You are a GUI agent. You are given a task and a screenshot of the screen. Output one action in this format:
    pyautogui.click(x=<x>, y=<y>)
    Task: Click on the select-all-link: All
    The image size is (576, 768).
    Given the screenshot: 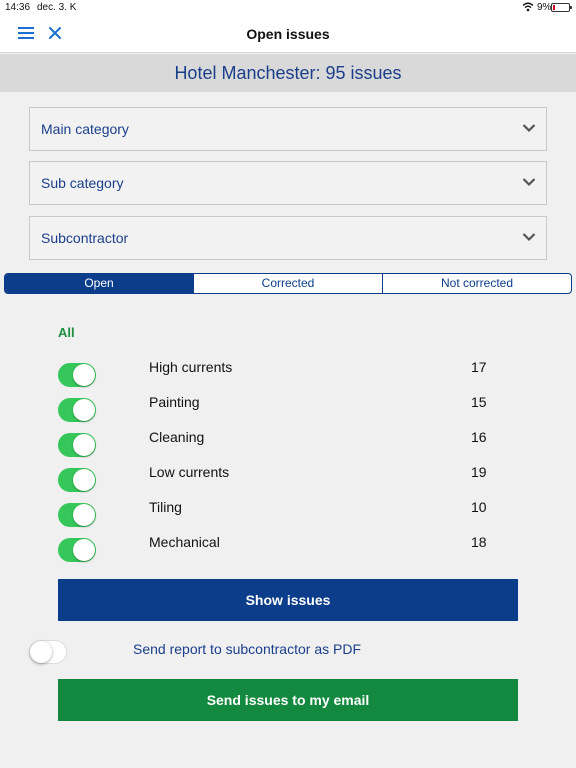 What is the action you would take?
    pyautogui.click(x=66, y=332)
    